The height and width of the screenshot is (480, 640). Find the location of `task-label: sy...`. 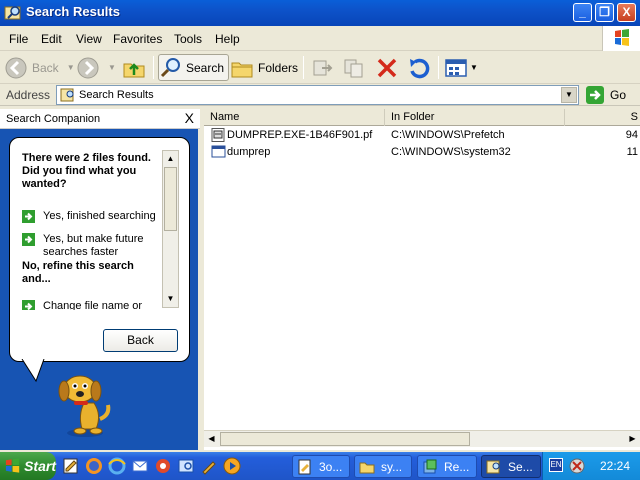

task-label: sy... is located at coordinates (392, 466).